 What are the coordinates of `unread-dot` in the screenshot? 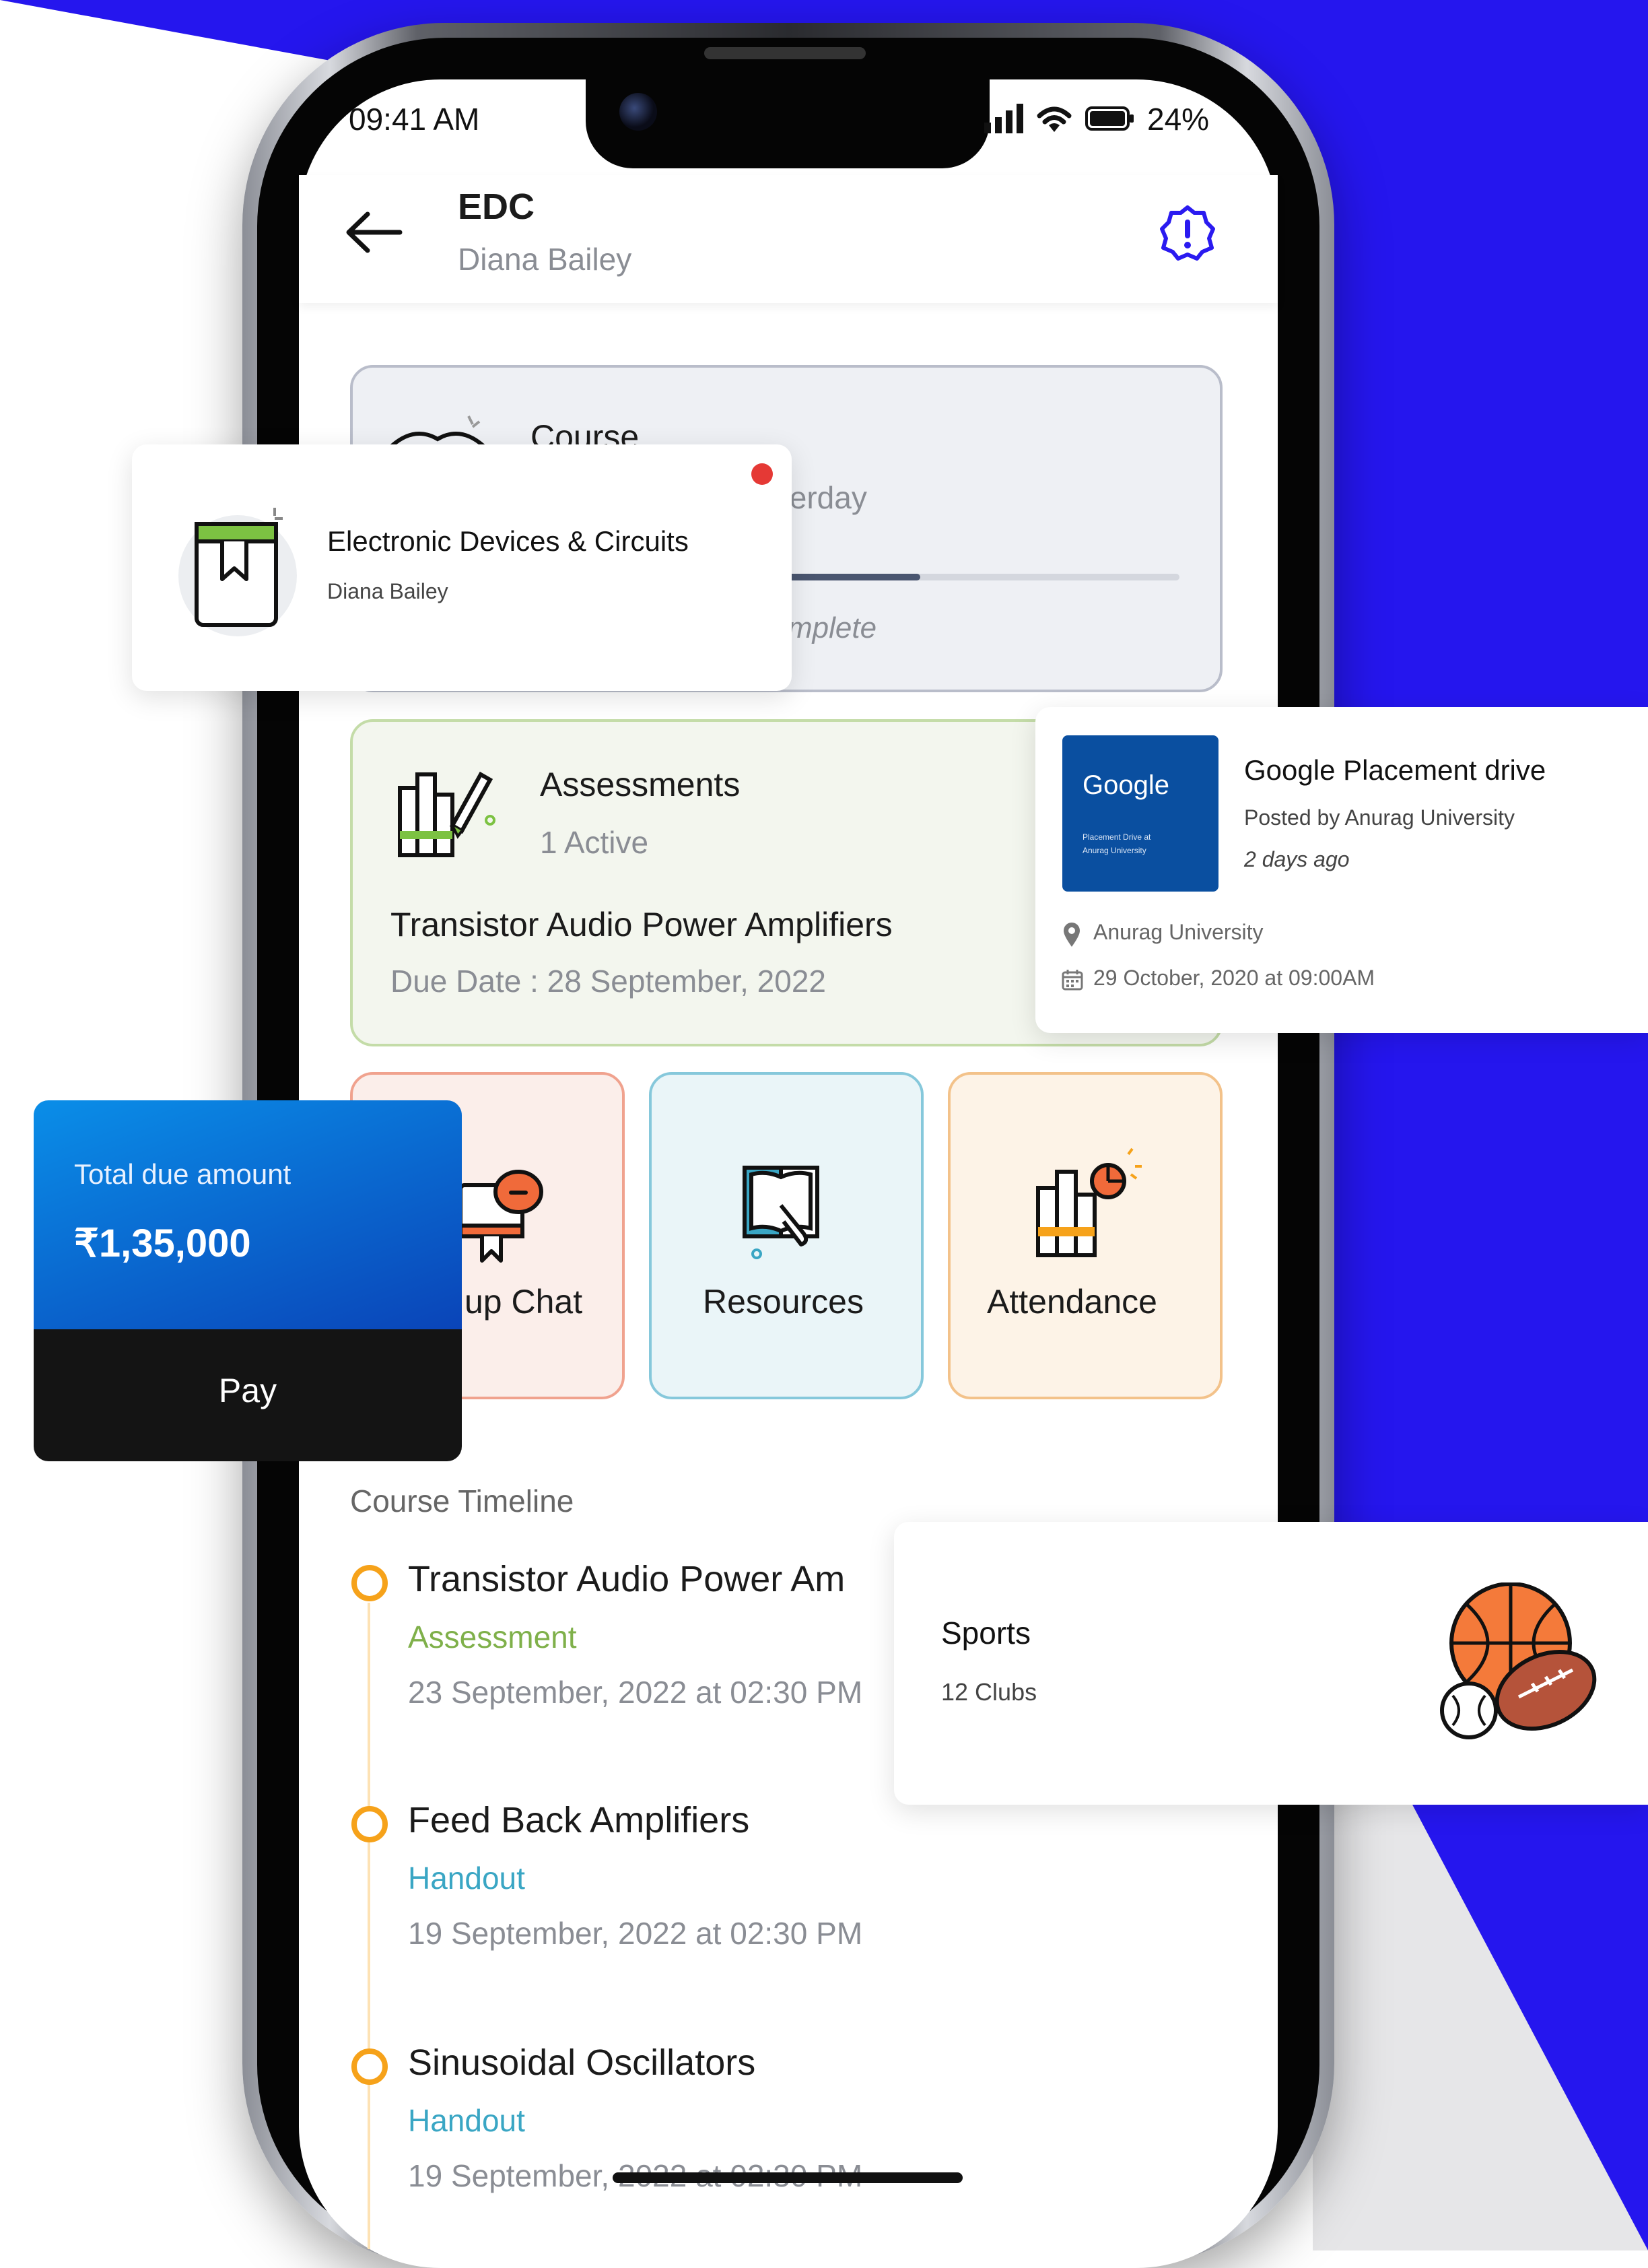 It's located at (762, 474).